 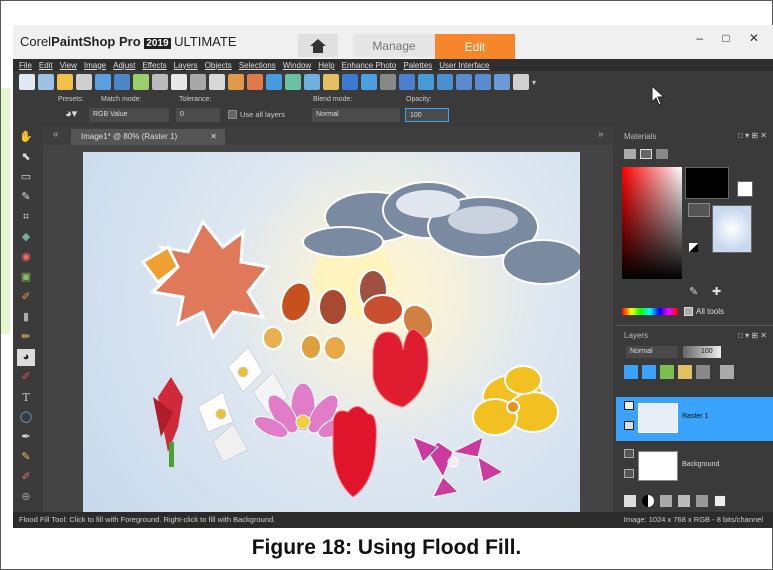 What do you see at coordinates (417, 65) in the screenshot?
I see `menu-palettes: Palettes` at bounding box center [417, 65].